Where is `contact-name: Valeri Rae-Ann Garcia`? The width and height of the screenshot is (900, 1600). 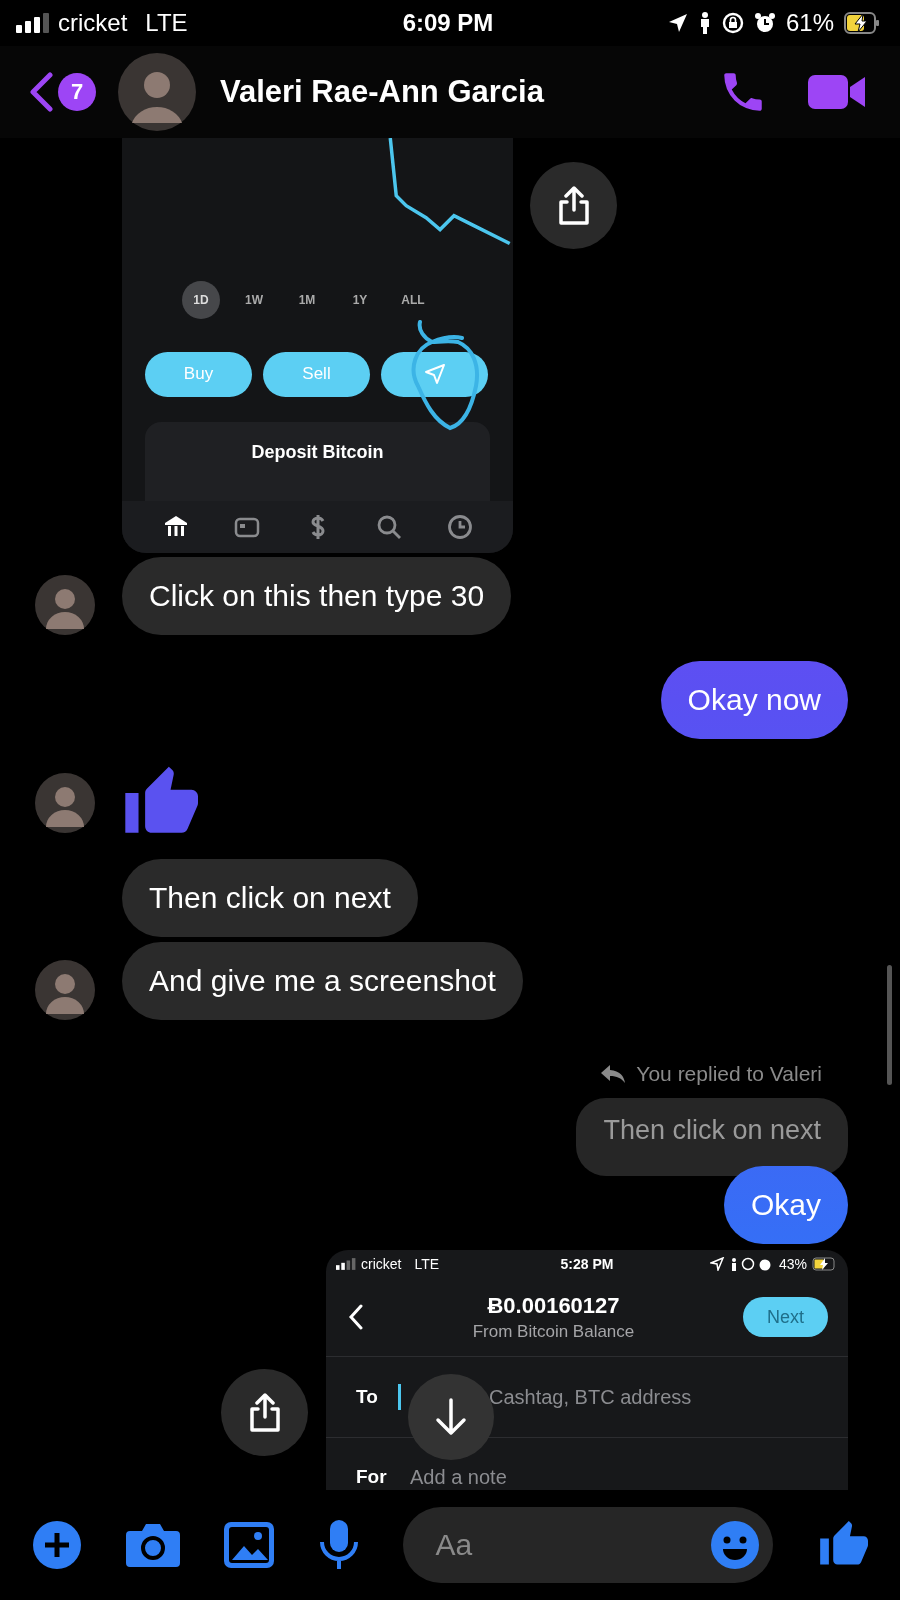 contact-name: Valeri Rae-Ann Garcia is located at coordinates (382, 92).